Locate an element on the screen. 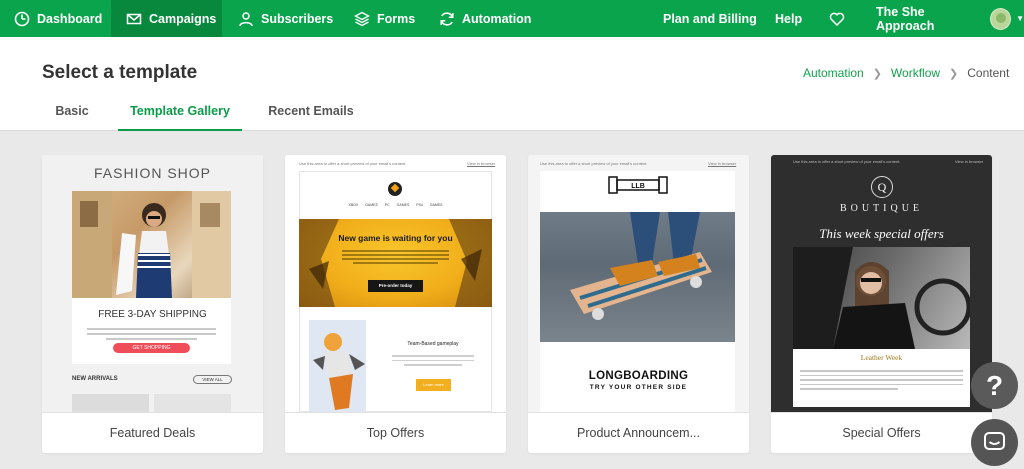  favorites-button is located at coordinates (837, 18).